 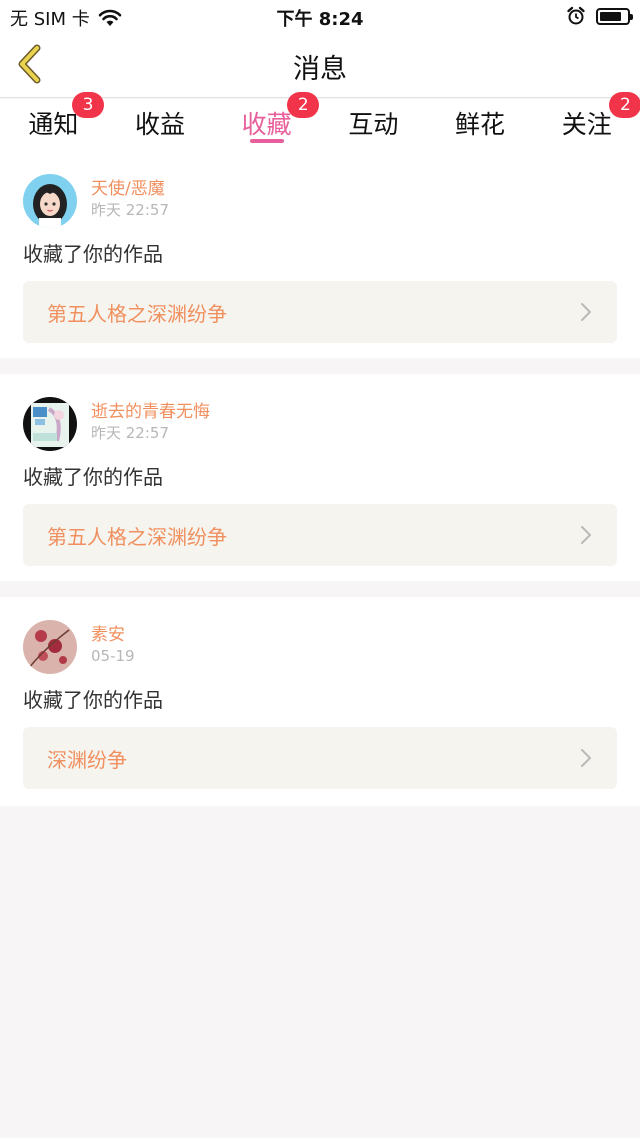 What do you see at coordinates (88, 105) in the screenshot?
I see `unread-badge: 3` at bounding box center [88, 105].